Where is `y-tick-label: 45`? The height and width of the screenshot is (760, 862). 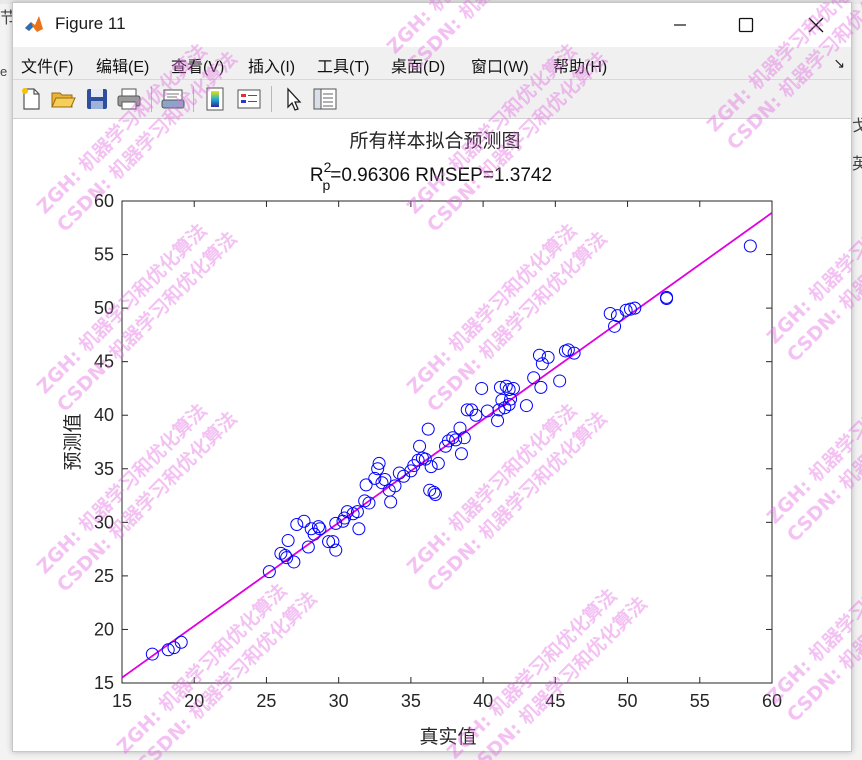
y-tick-label: 45 is located at coordinates (104, 362).